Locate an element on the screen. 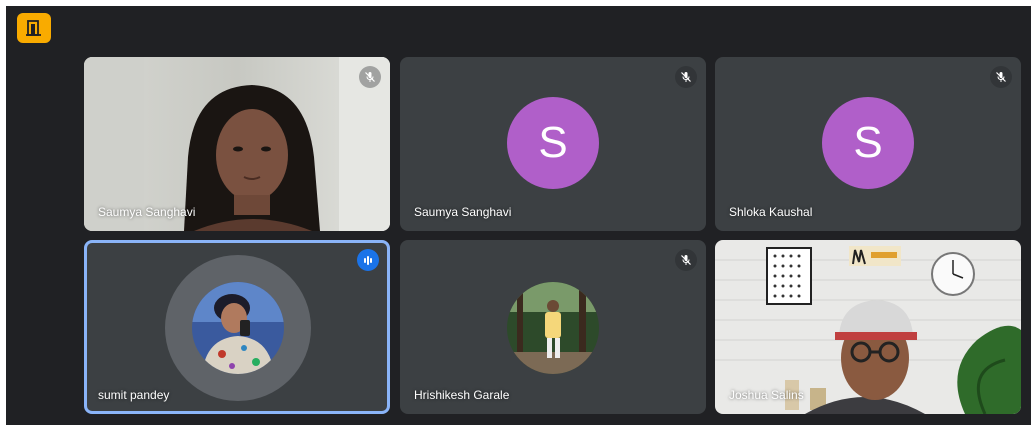 This screenshot has height=425, width=1031. participant-tile: S Shloka Kaushal is located at coordinates (868, 144).